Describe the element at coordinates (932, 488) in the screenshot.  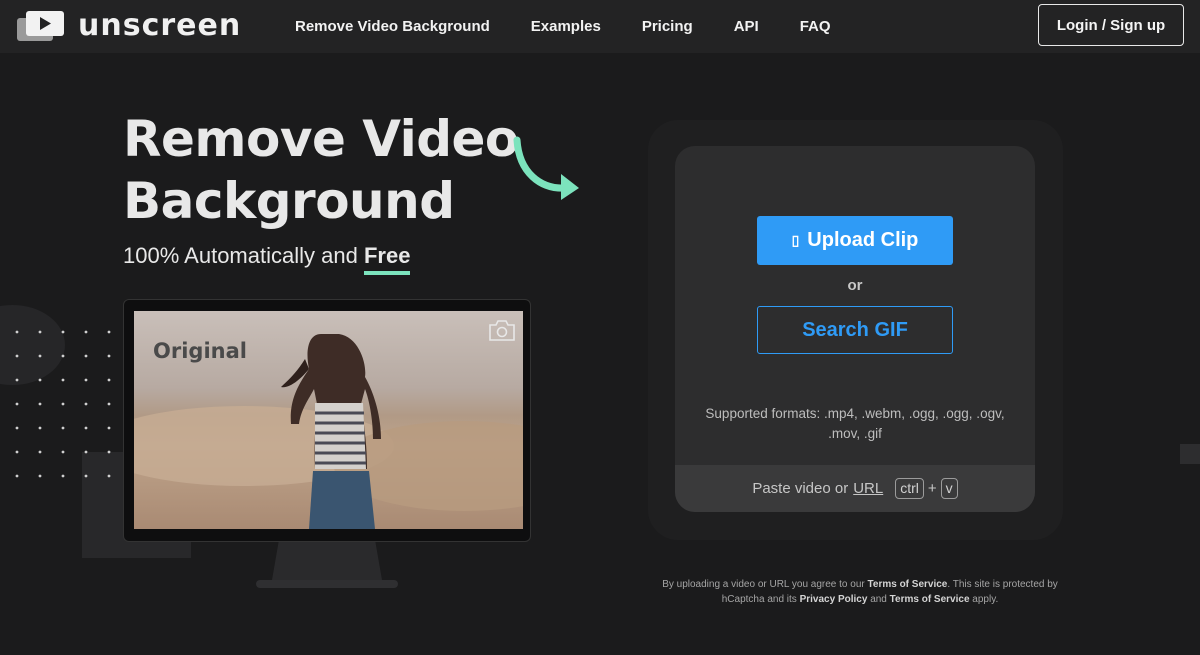
I see `plus-sign: +` at that location.